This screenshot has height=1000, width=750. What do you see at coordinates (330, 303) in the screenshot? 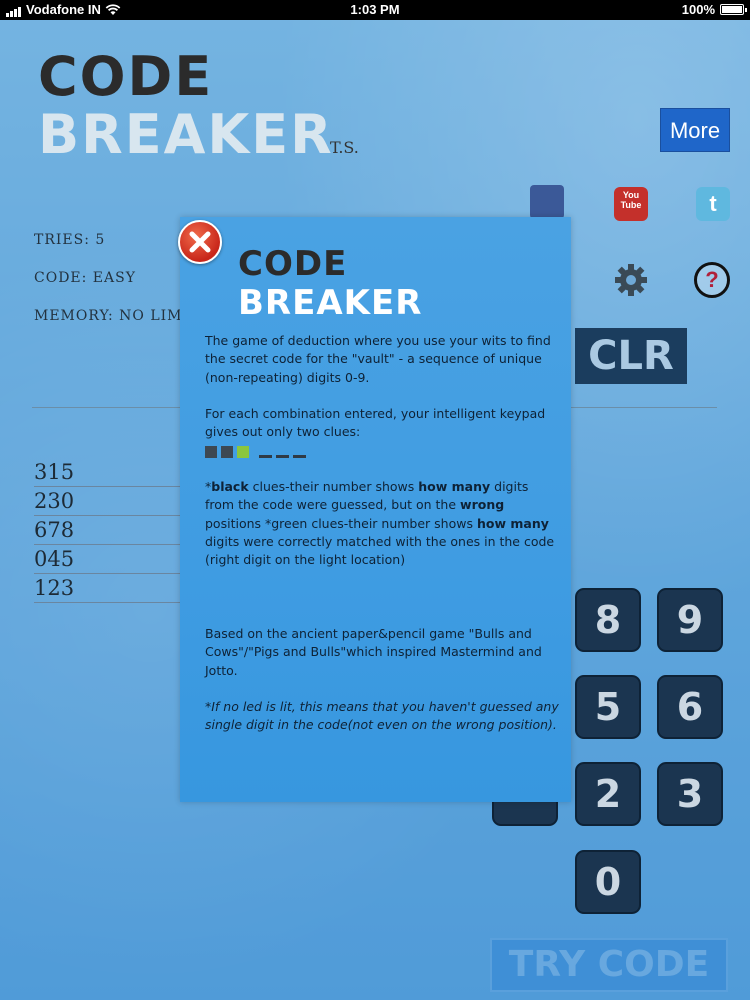
I see `modal-title-breaker: BREAKER` at bounding box center [330, 303].